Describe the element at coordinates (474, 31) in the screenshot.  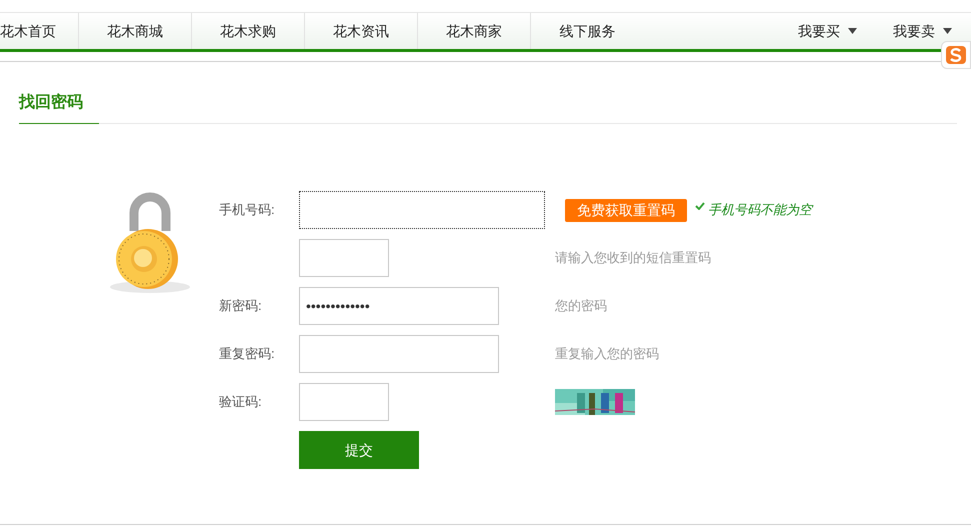
I see `nav-link: 花木商家` at that location.